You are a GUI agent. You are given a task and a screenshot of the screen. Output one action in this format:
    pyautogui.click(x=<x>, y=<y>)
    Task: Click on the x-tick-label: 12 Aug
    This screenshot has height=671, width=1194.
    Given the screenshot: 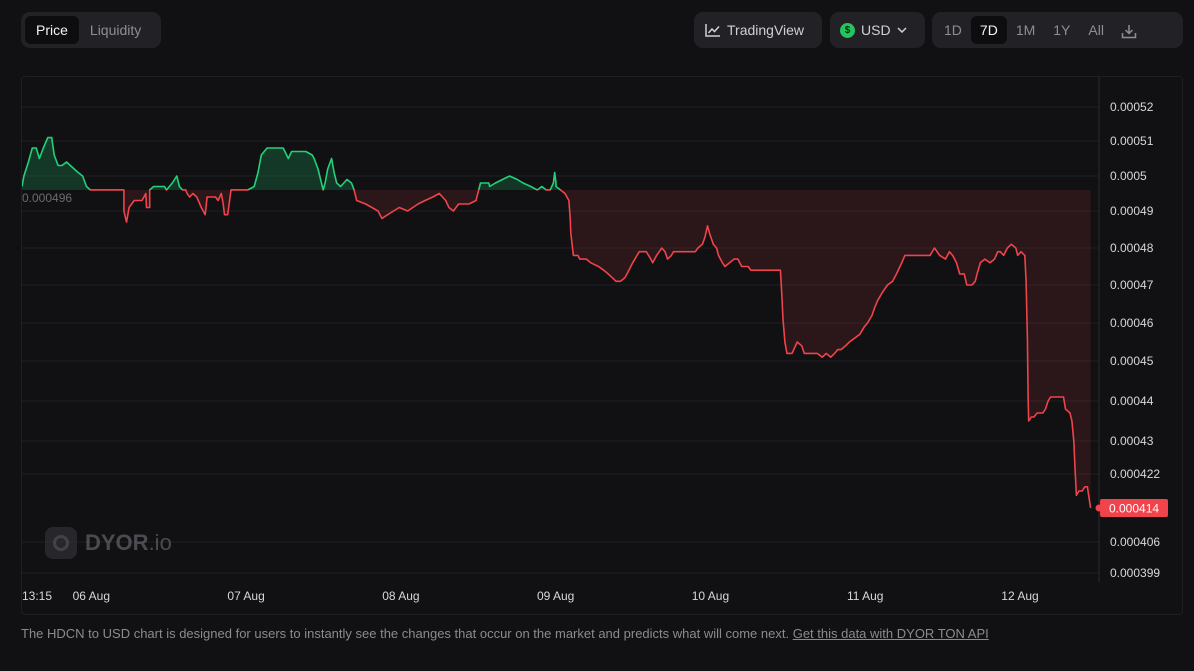 What is the action you would take?
    pyautogui.click(x=1019, y=596)
    